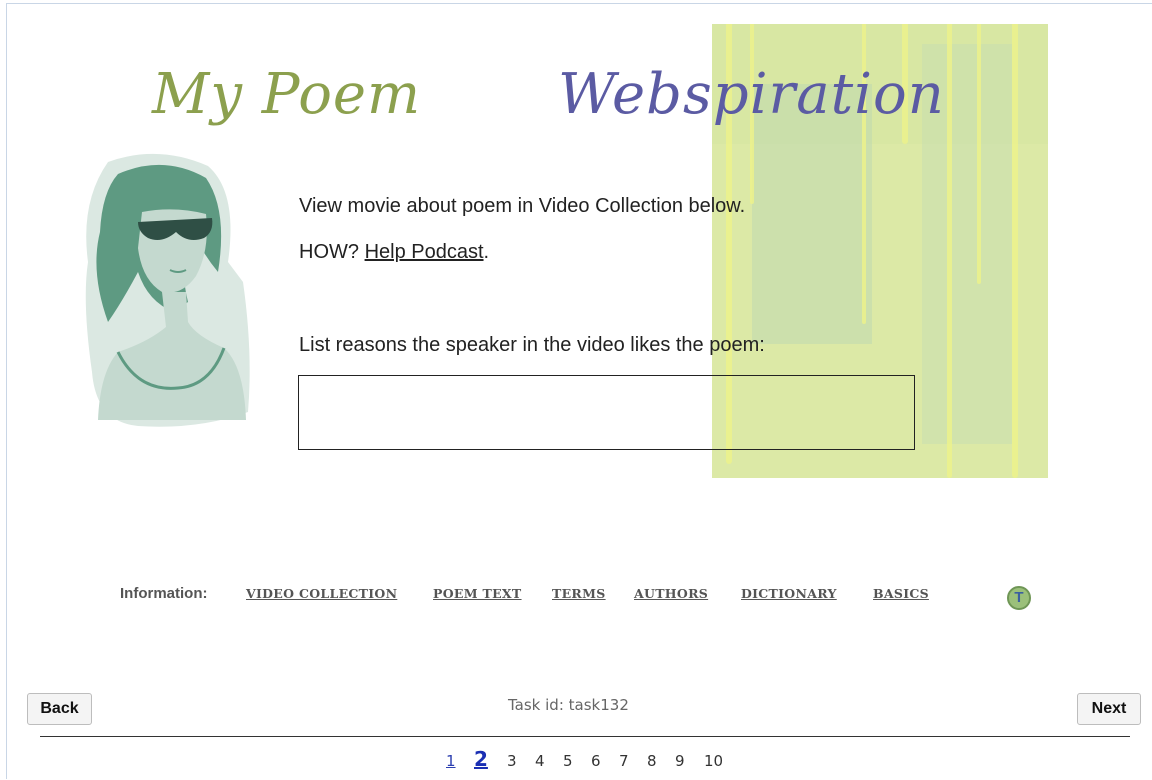 The image size is (1152, 780). I want to click on link-basics: BASICS, so click(901, 593).